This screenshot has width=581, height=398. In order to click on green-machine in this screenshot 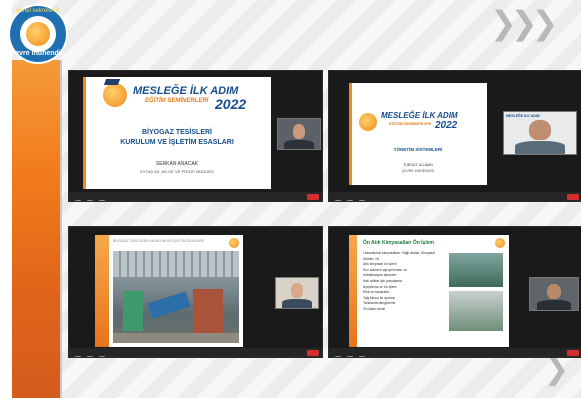, I will do `click(133, 311)`.